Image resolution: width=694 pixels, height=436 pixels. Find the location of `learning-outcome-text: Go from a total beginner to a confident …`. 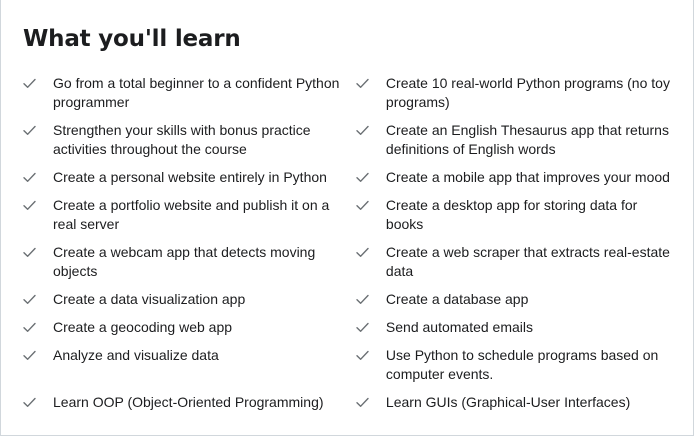

learning-outcome-text: Go from a total beginner to a confident … is located at coordinates (196, 92).